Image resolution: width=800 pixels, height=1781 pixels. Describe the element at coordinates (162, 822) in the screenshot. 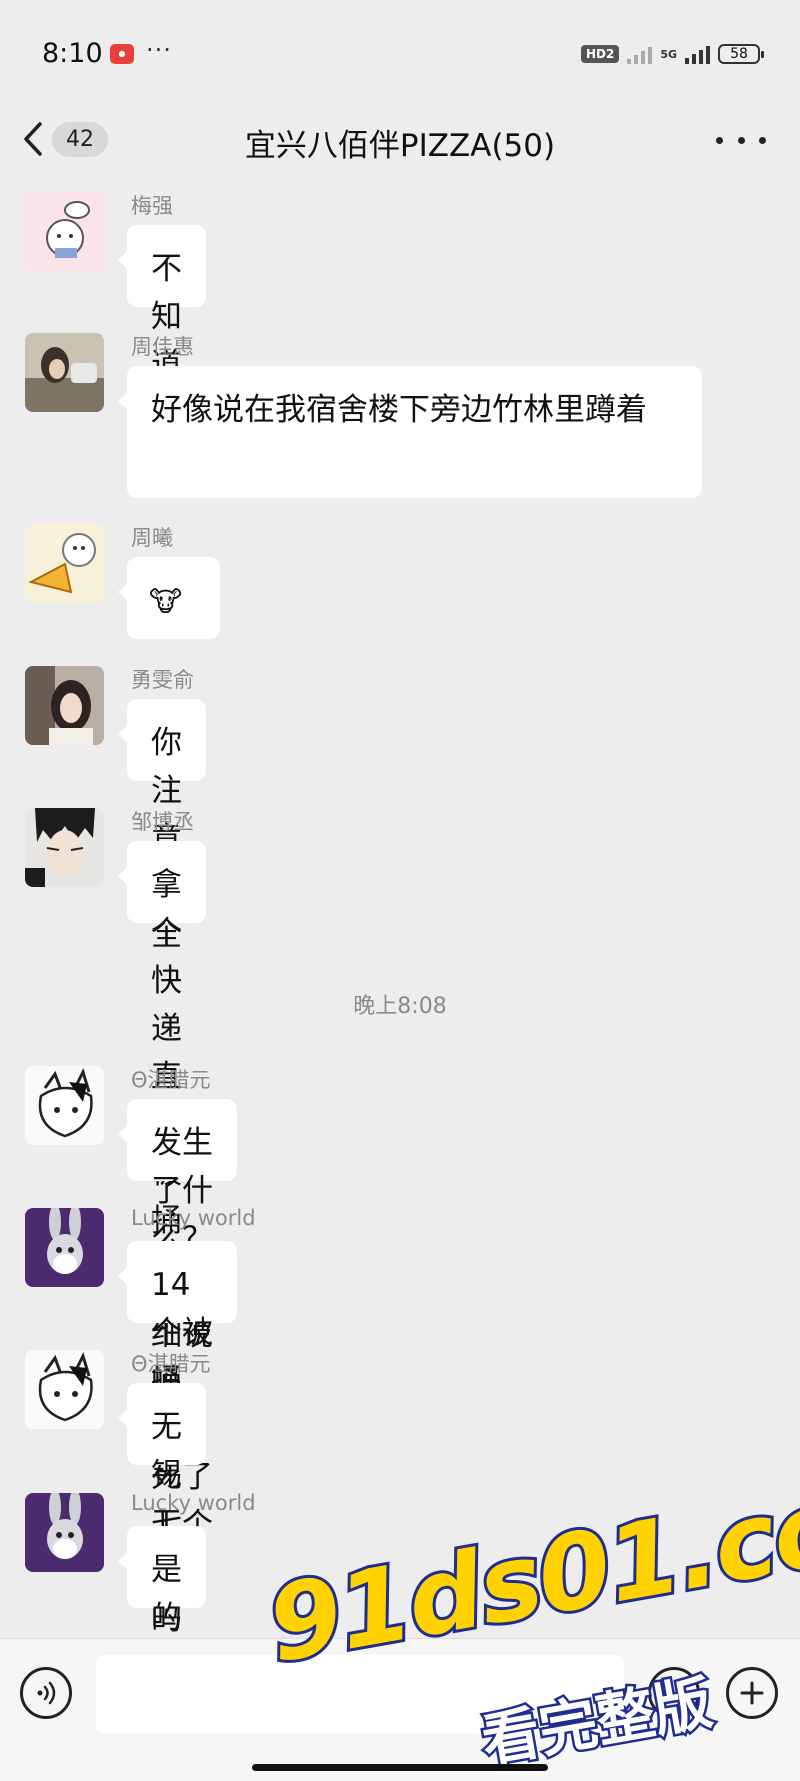

I see `sender-name: 邹博丞` at that location.